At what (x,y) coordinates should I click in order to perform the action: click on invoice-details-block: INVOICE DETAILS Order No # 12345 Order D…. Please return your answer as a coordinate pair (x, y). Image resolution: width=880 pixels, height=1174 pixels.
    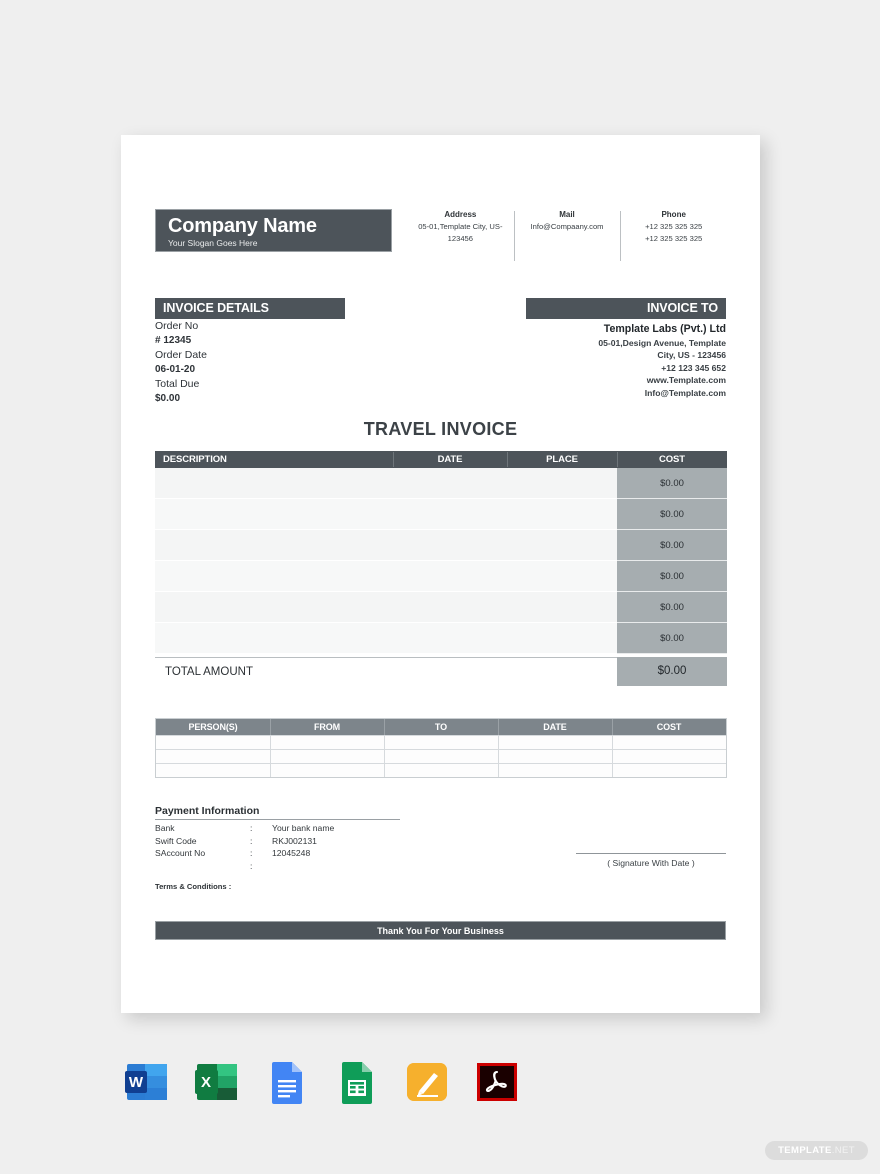
    Looking at the image, I should click on (250, 352).